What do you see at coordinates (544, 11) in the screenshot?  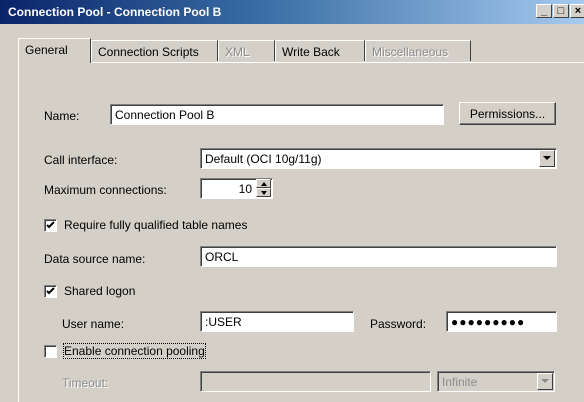 I see `minimize-button: _` at bounding box center [544, 11].